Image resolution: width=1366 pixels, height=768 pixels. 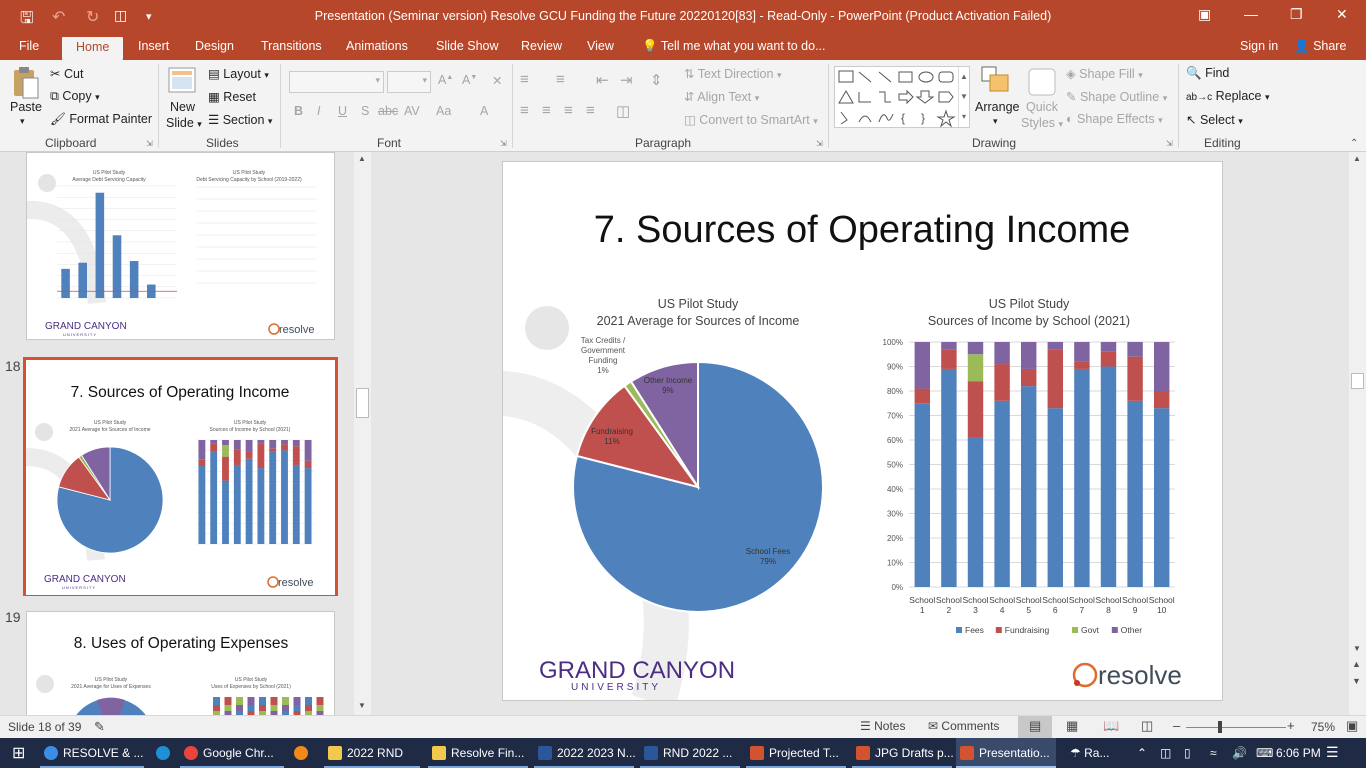 I want to click on clock: 6:06 PM, so click(x=1298, y=753).